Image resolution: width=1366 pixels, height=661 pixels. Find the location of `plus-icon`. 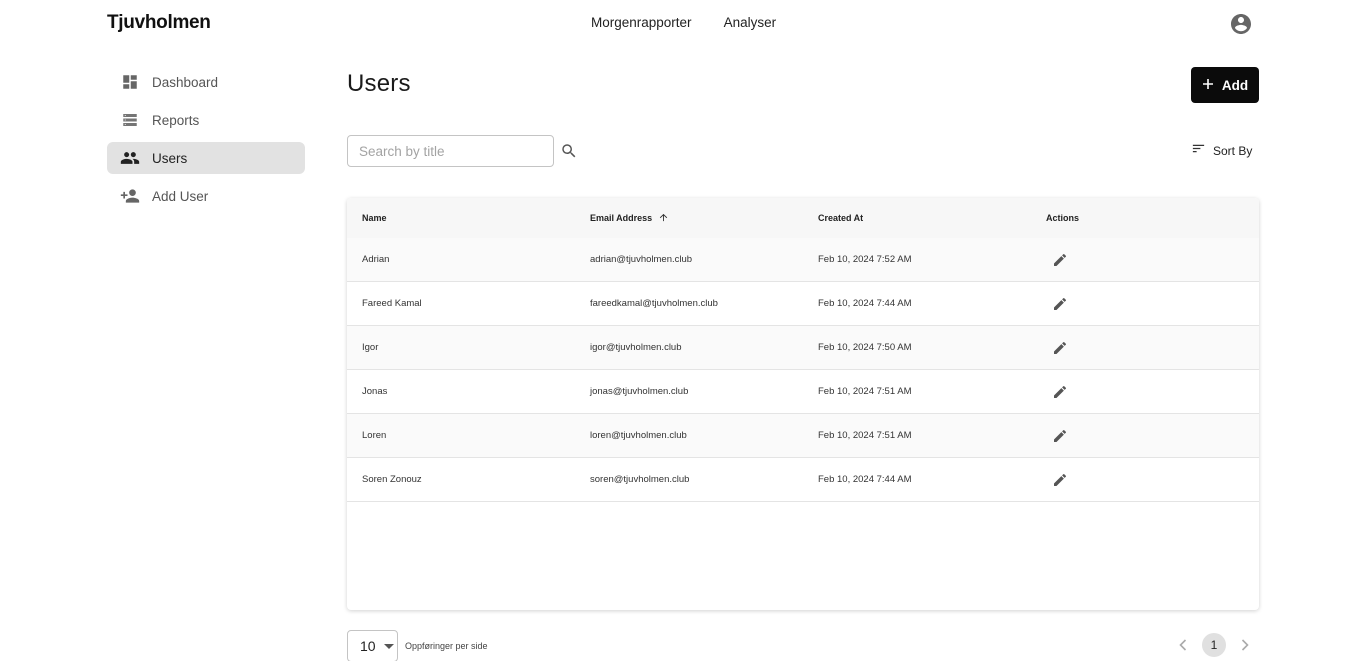

plus-icon is located at coordinates (1208, 85).